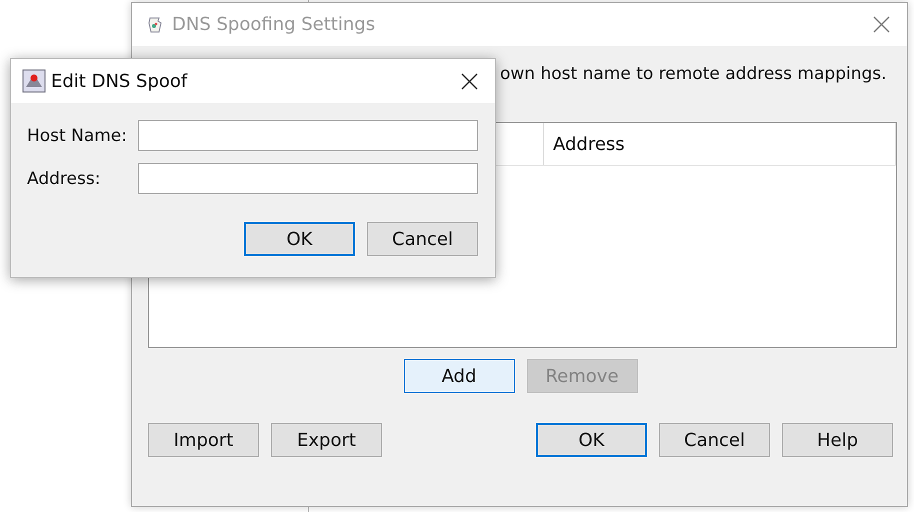 The height and width of the screenshot is (512, 914). Describe the element at coordinates (119, 81) in the screenshot. I see `dialog-title: Edit DNS Spoof` at that location.